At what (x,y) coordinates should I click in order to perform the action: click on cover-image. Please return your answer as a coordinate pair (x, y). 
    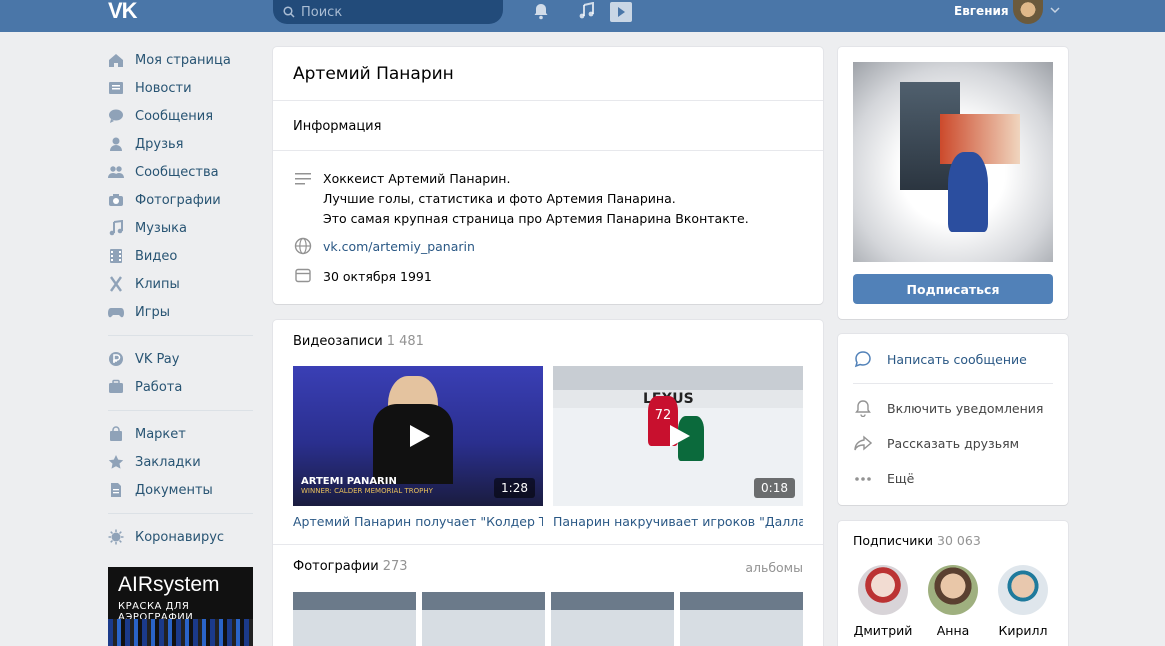
    Looking at the image, I should click on (953, 162).